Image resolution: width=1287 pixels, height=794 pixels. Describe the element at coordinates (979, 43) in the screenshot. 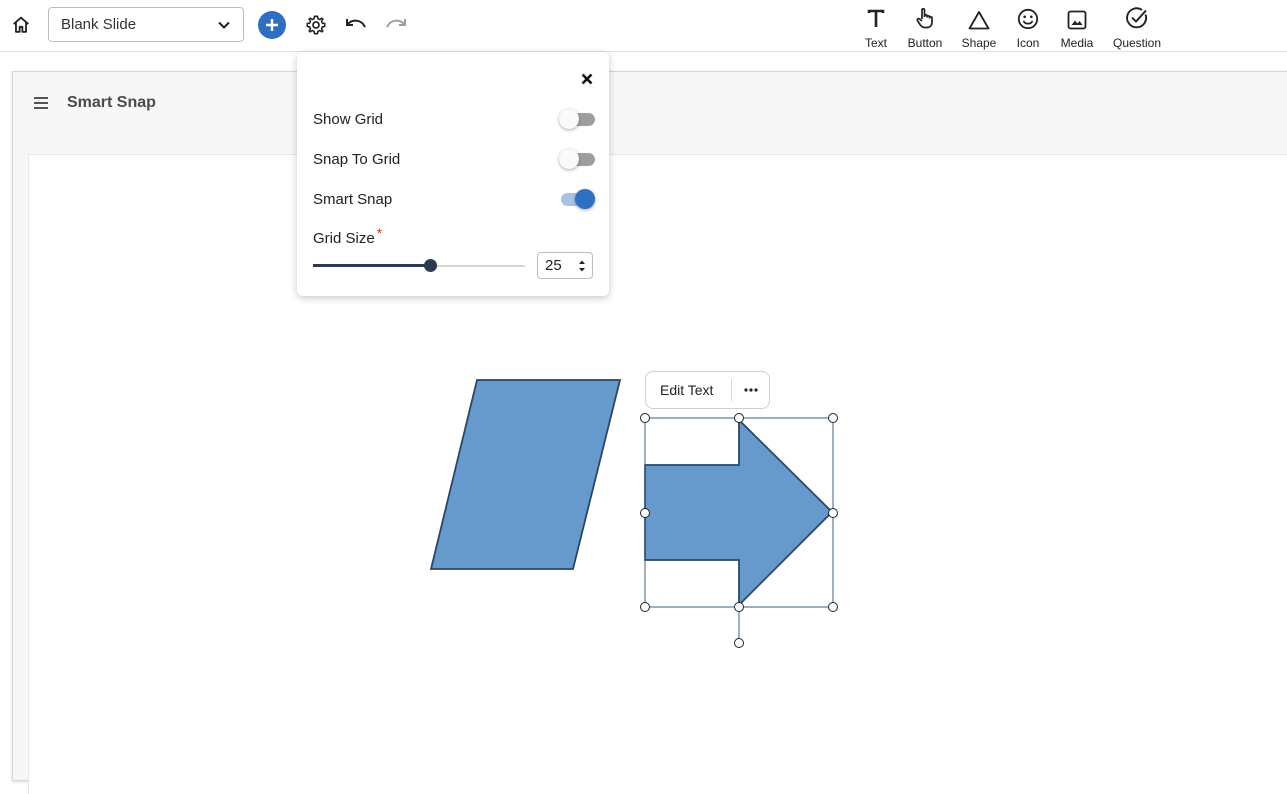

I see `tool-shape-label: Shape` at that location.